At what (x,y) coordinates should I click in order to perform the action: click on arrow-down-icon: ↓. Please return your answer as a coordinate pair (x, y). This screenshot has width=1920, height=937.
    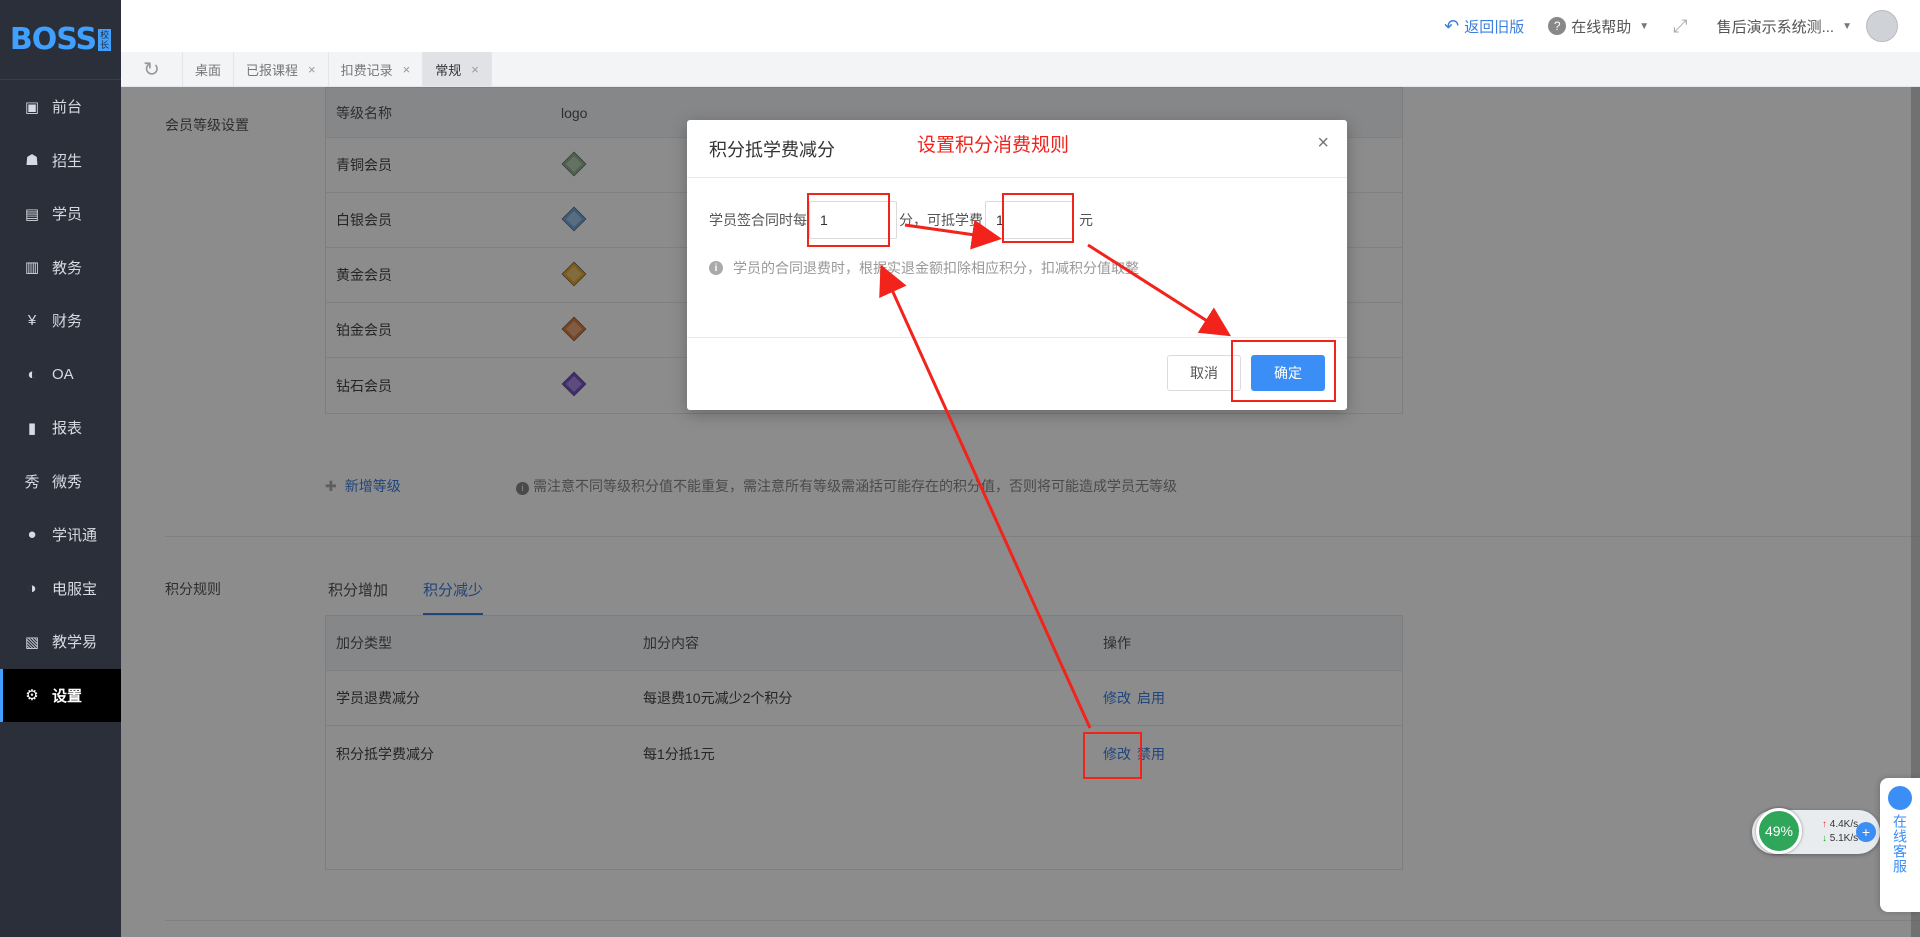
    Looking at the image, I should click on (1824, 838).